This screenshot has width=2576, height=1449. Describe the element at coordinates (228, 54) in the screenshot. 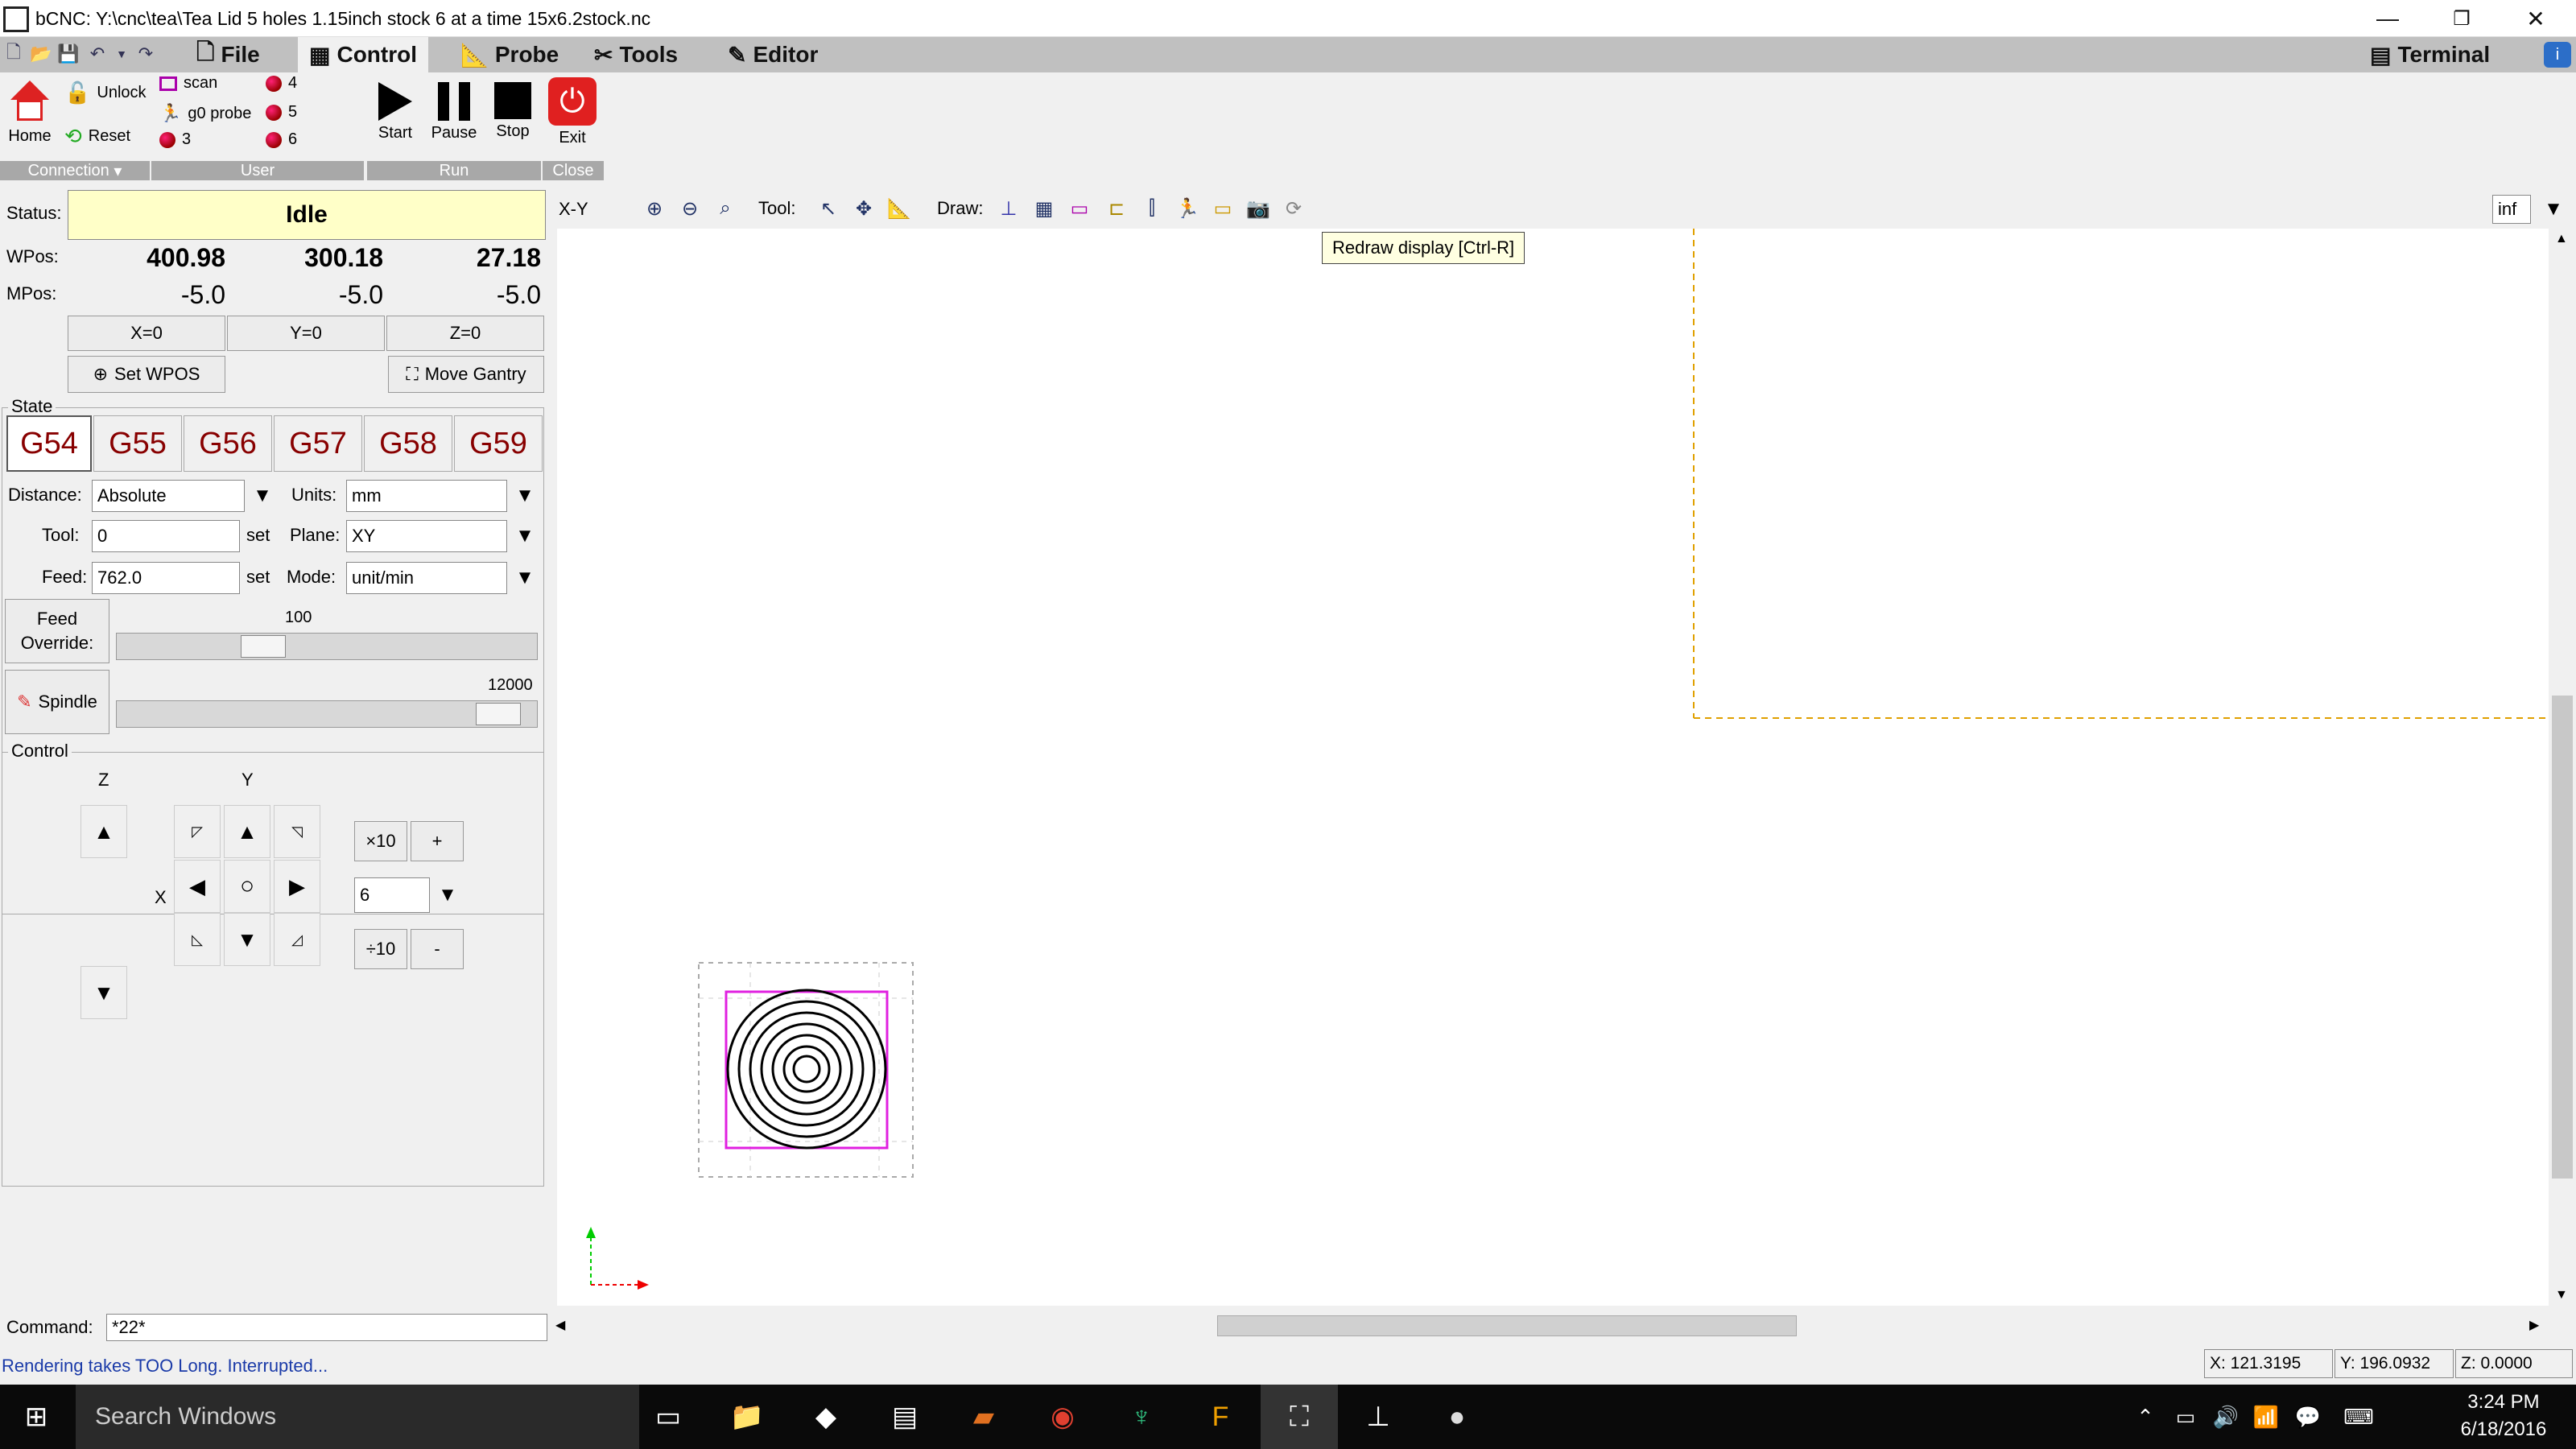

I see `tab-file: 🗋 File` at that location.